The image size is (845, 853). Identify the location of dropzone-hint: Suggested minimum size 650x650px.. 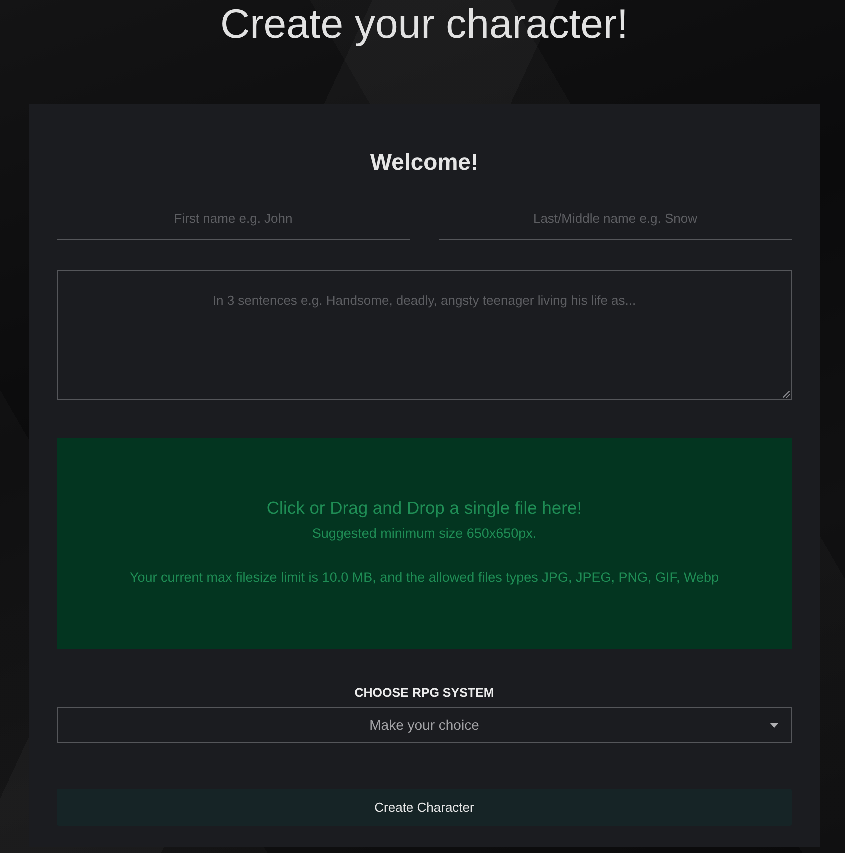
(424, 534).